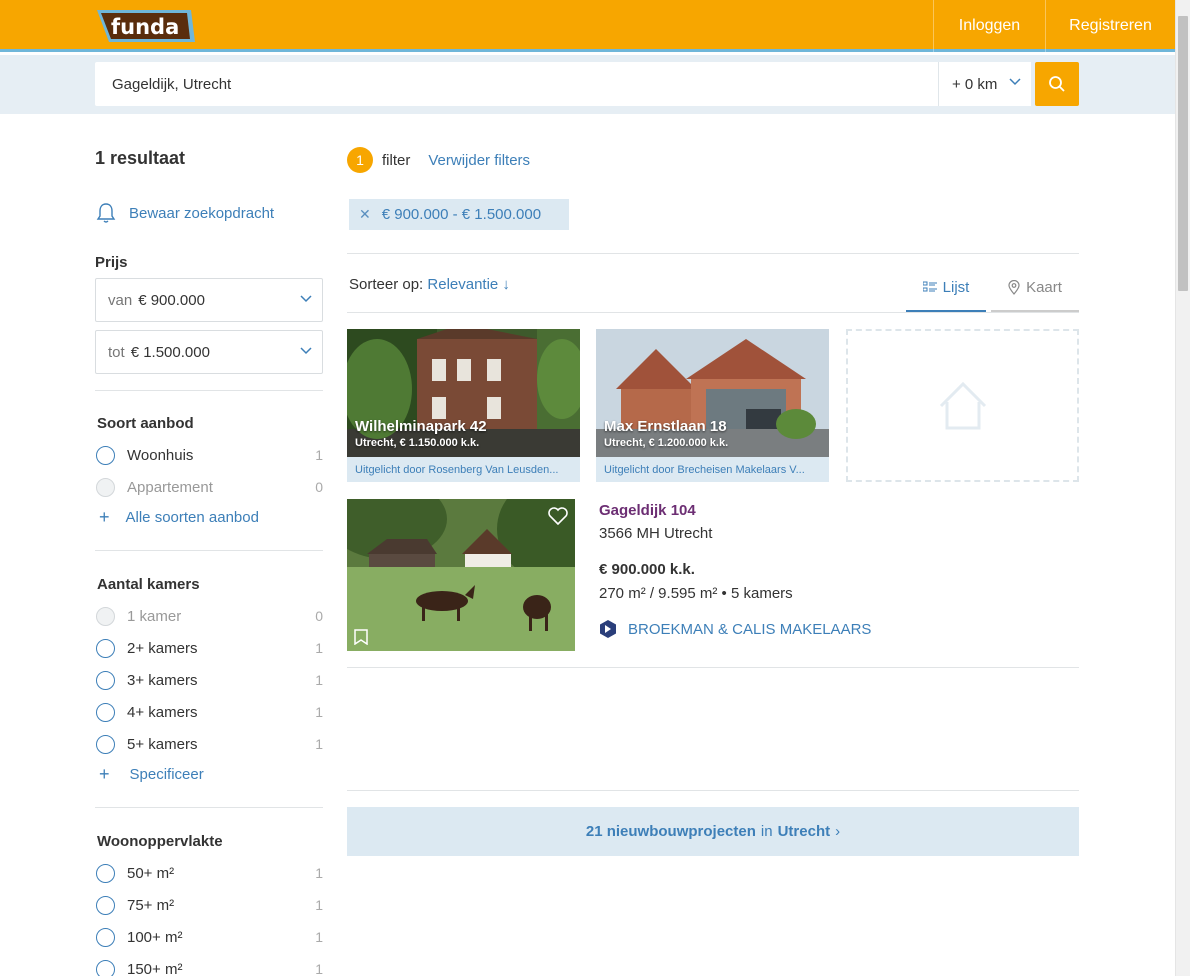 Image resolution: width=1190 pixels, height=976 pixels. Describe the element at coordinates (735, 510) in the screenshot. I see `listing-title: Gageldijk 104` at that location.